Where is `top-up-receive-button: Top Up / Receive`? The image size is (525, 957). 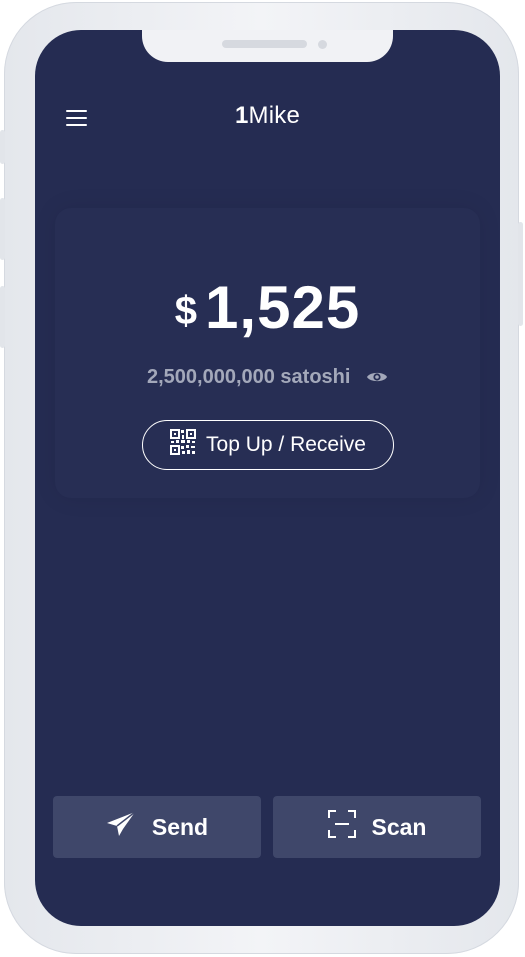
top-up-receive-button: Top Up / Receive is located at coordinates (268, 445).